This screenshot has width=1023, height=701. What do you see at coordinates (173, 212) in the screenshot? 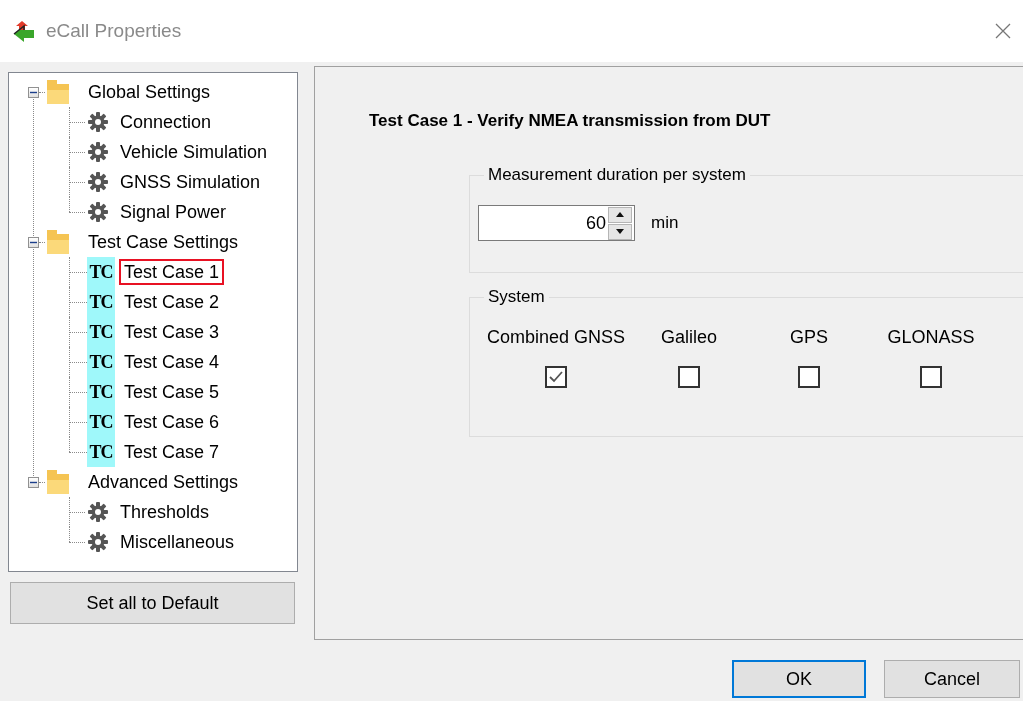
I see `tree-item: Signal Power` at bounding box center [173, 212].